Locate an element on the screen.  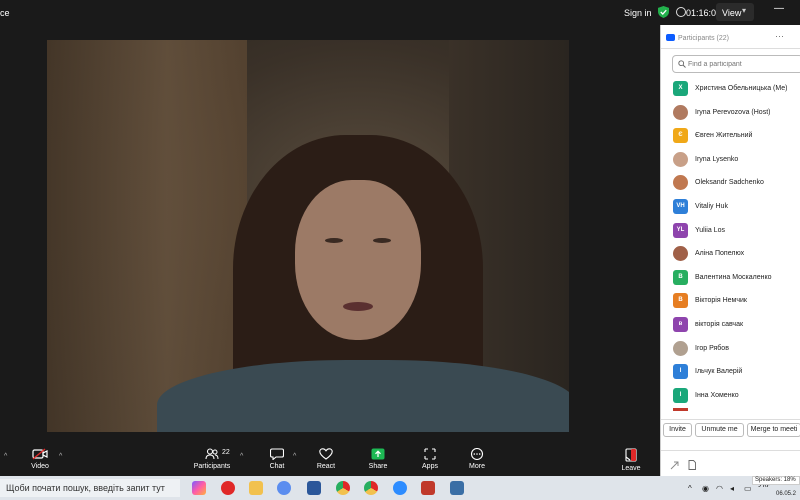
participant-name: Oleksandr Sadchenko is located at coordinates (729, 183).